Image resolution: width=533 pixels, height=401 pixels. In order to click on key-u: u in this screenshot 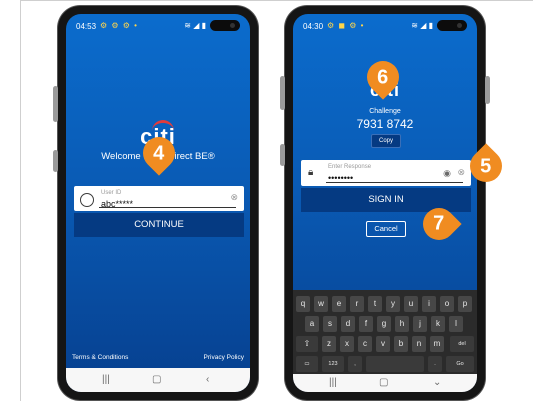, I will do `click(411, 304)`.